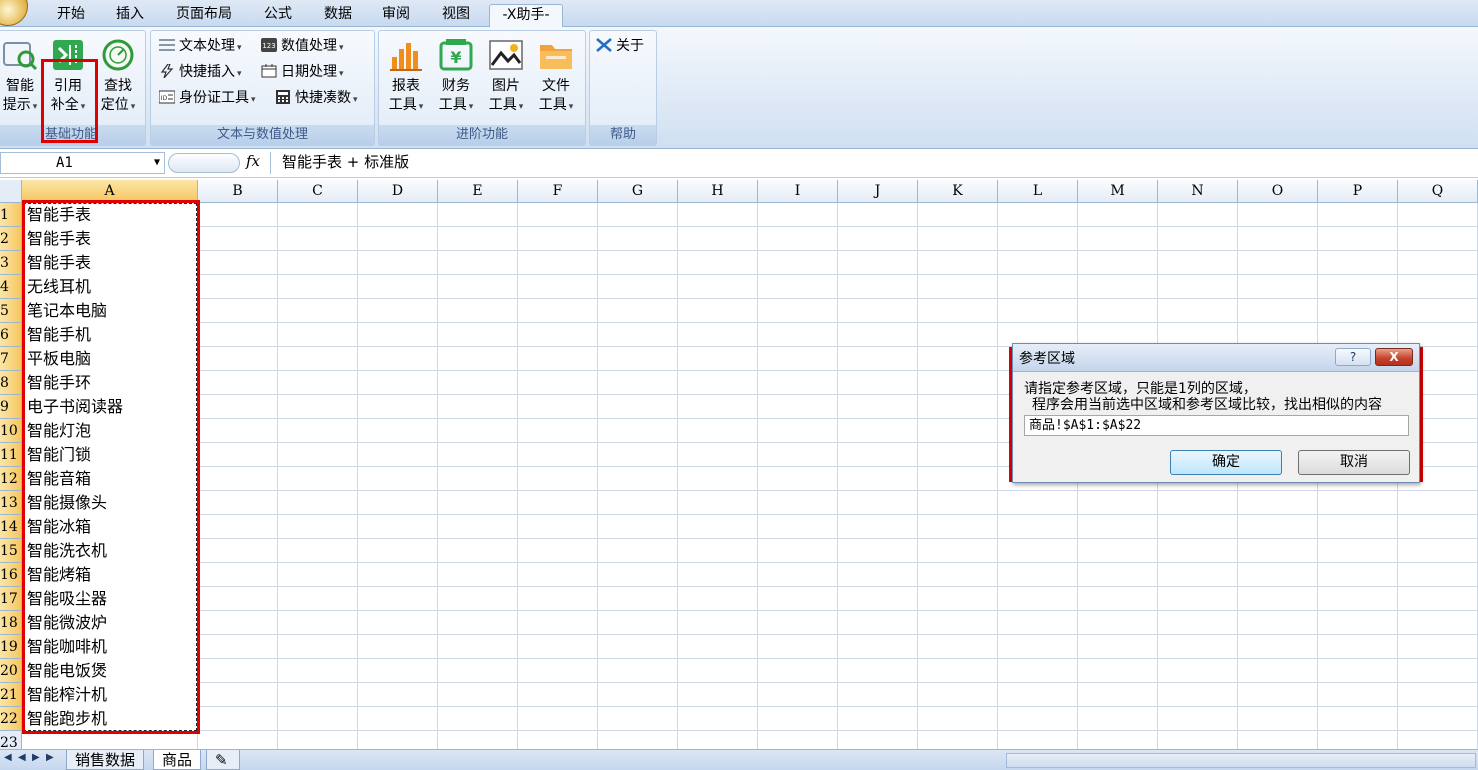 Image resolution: width=1478 pixels, height=770 pixels. I want to click on column-header-c: C, so click(318, 191).